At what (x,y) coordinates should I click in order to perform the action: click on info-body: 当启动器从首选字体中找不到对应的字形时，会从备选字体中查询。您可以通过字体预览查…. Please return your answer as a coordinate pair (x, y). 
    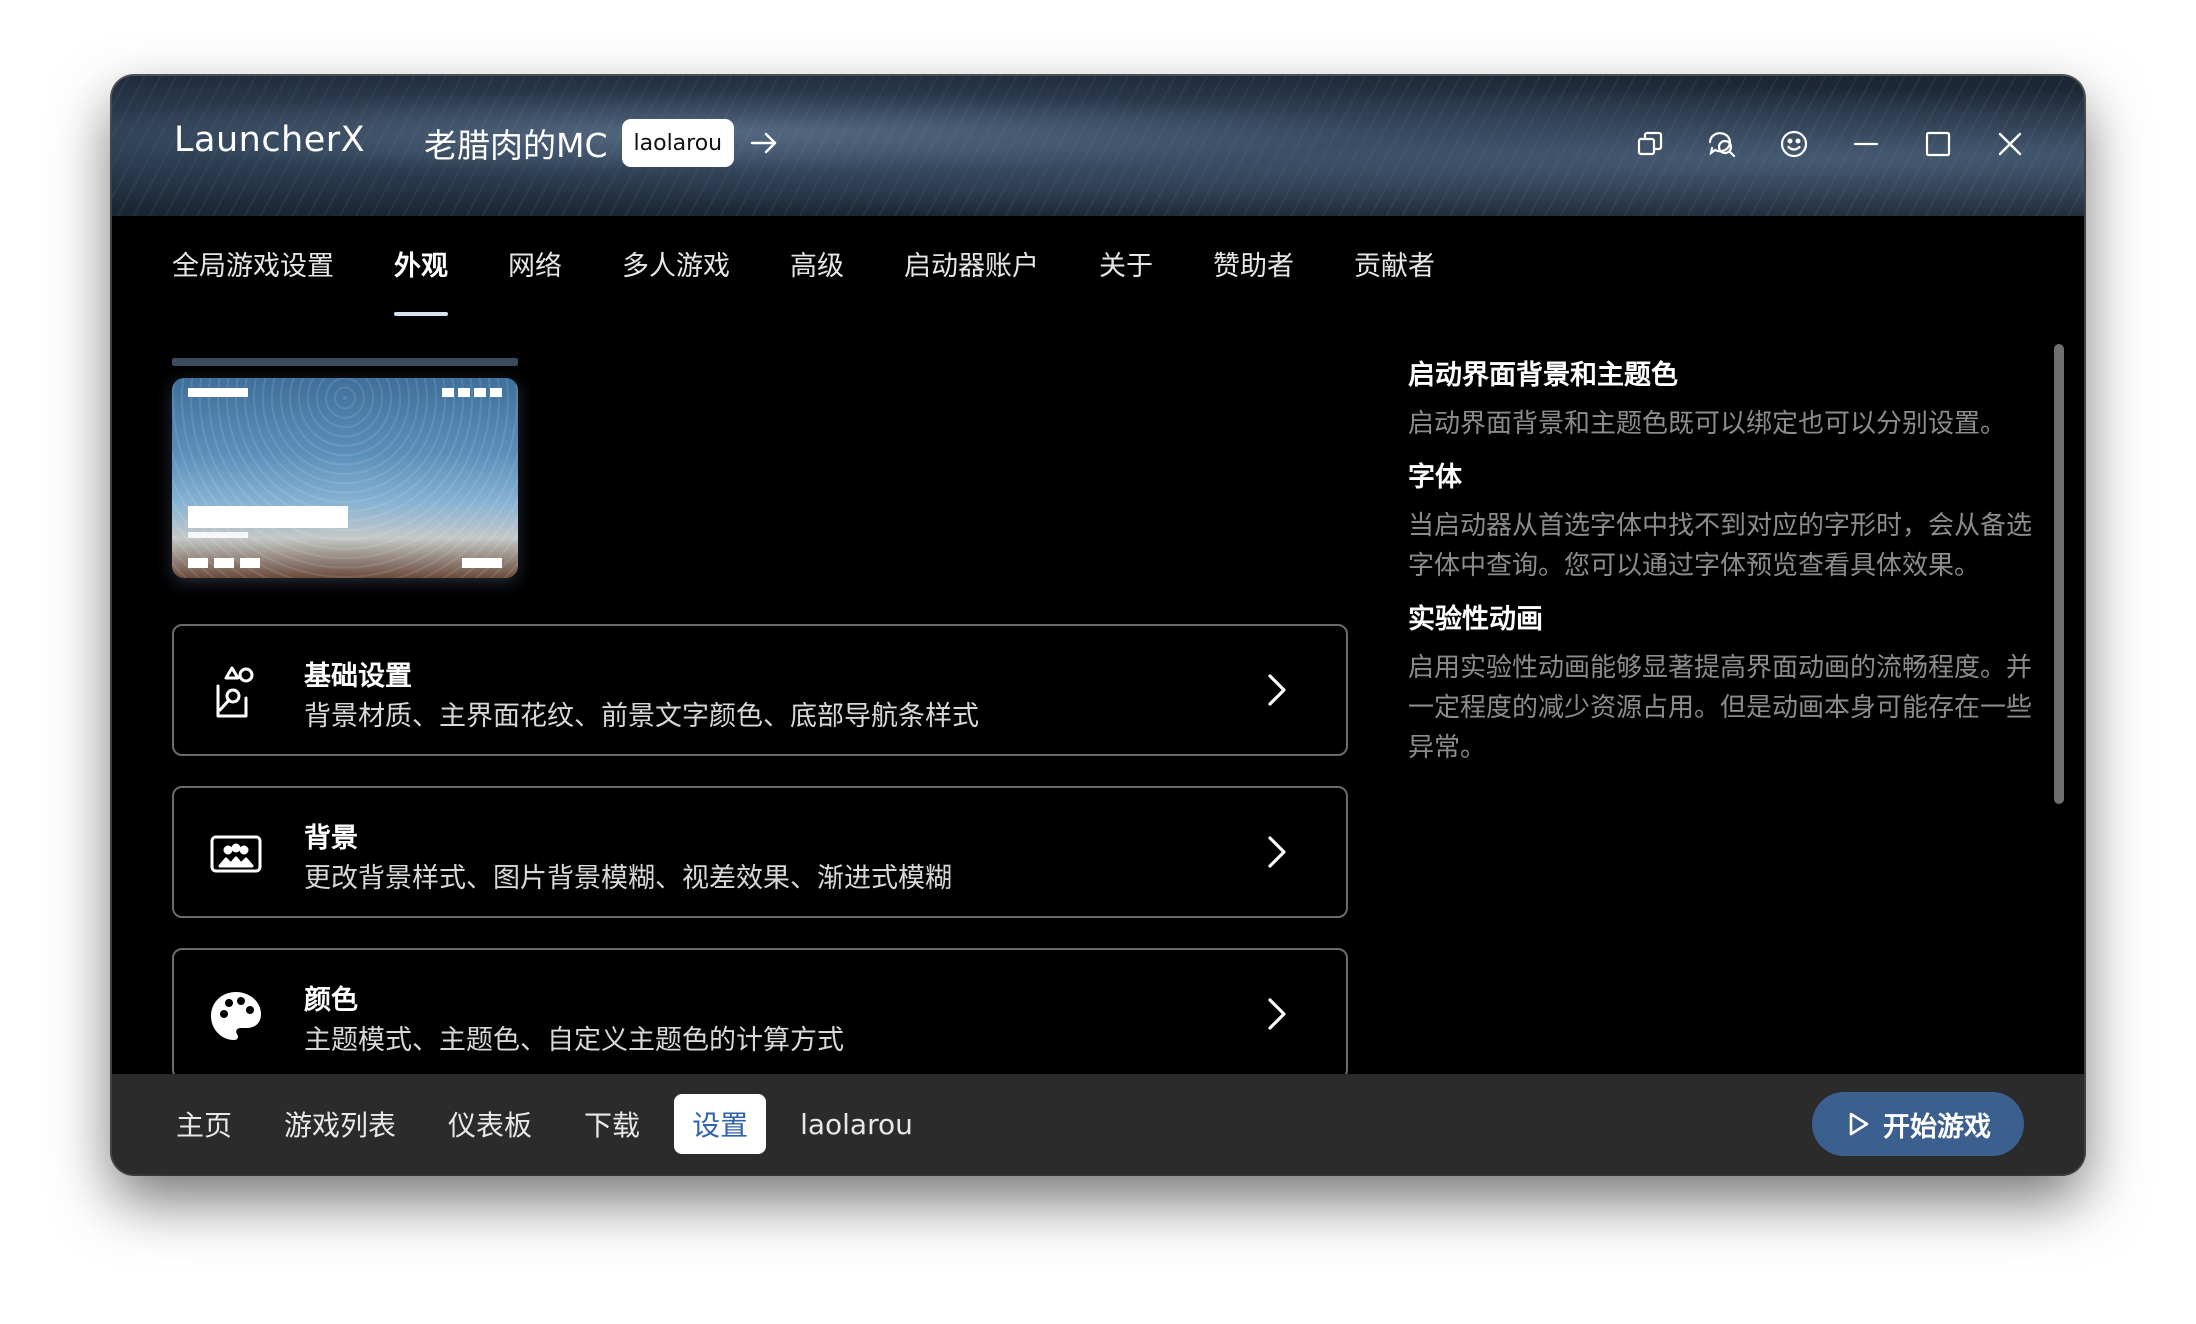
    Looking at the image, I should click on (1720, 546).